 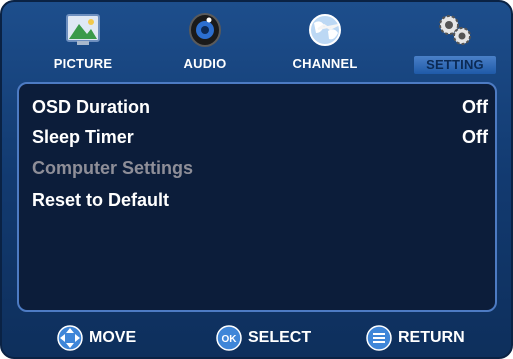 I want to click on move-hint: MOVE, so click(x=96, y=338).